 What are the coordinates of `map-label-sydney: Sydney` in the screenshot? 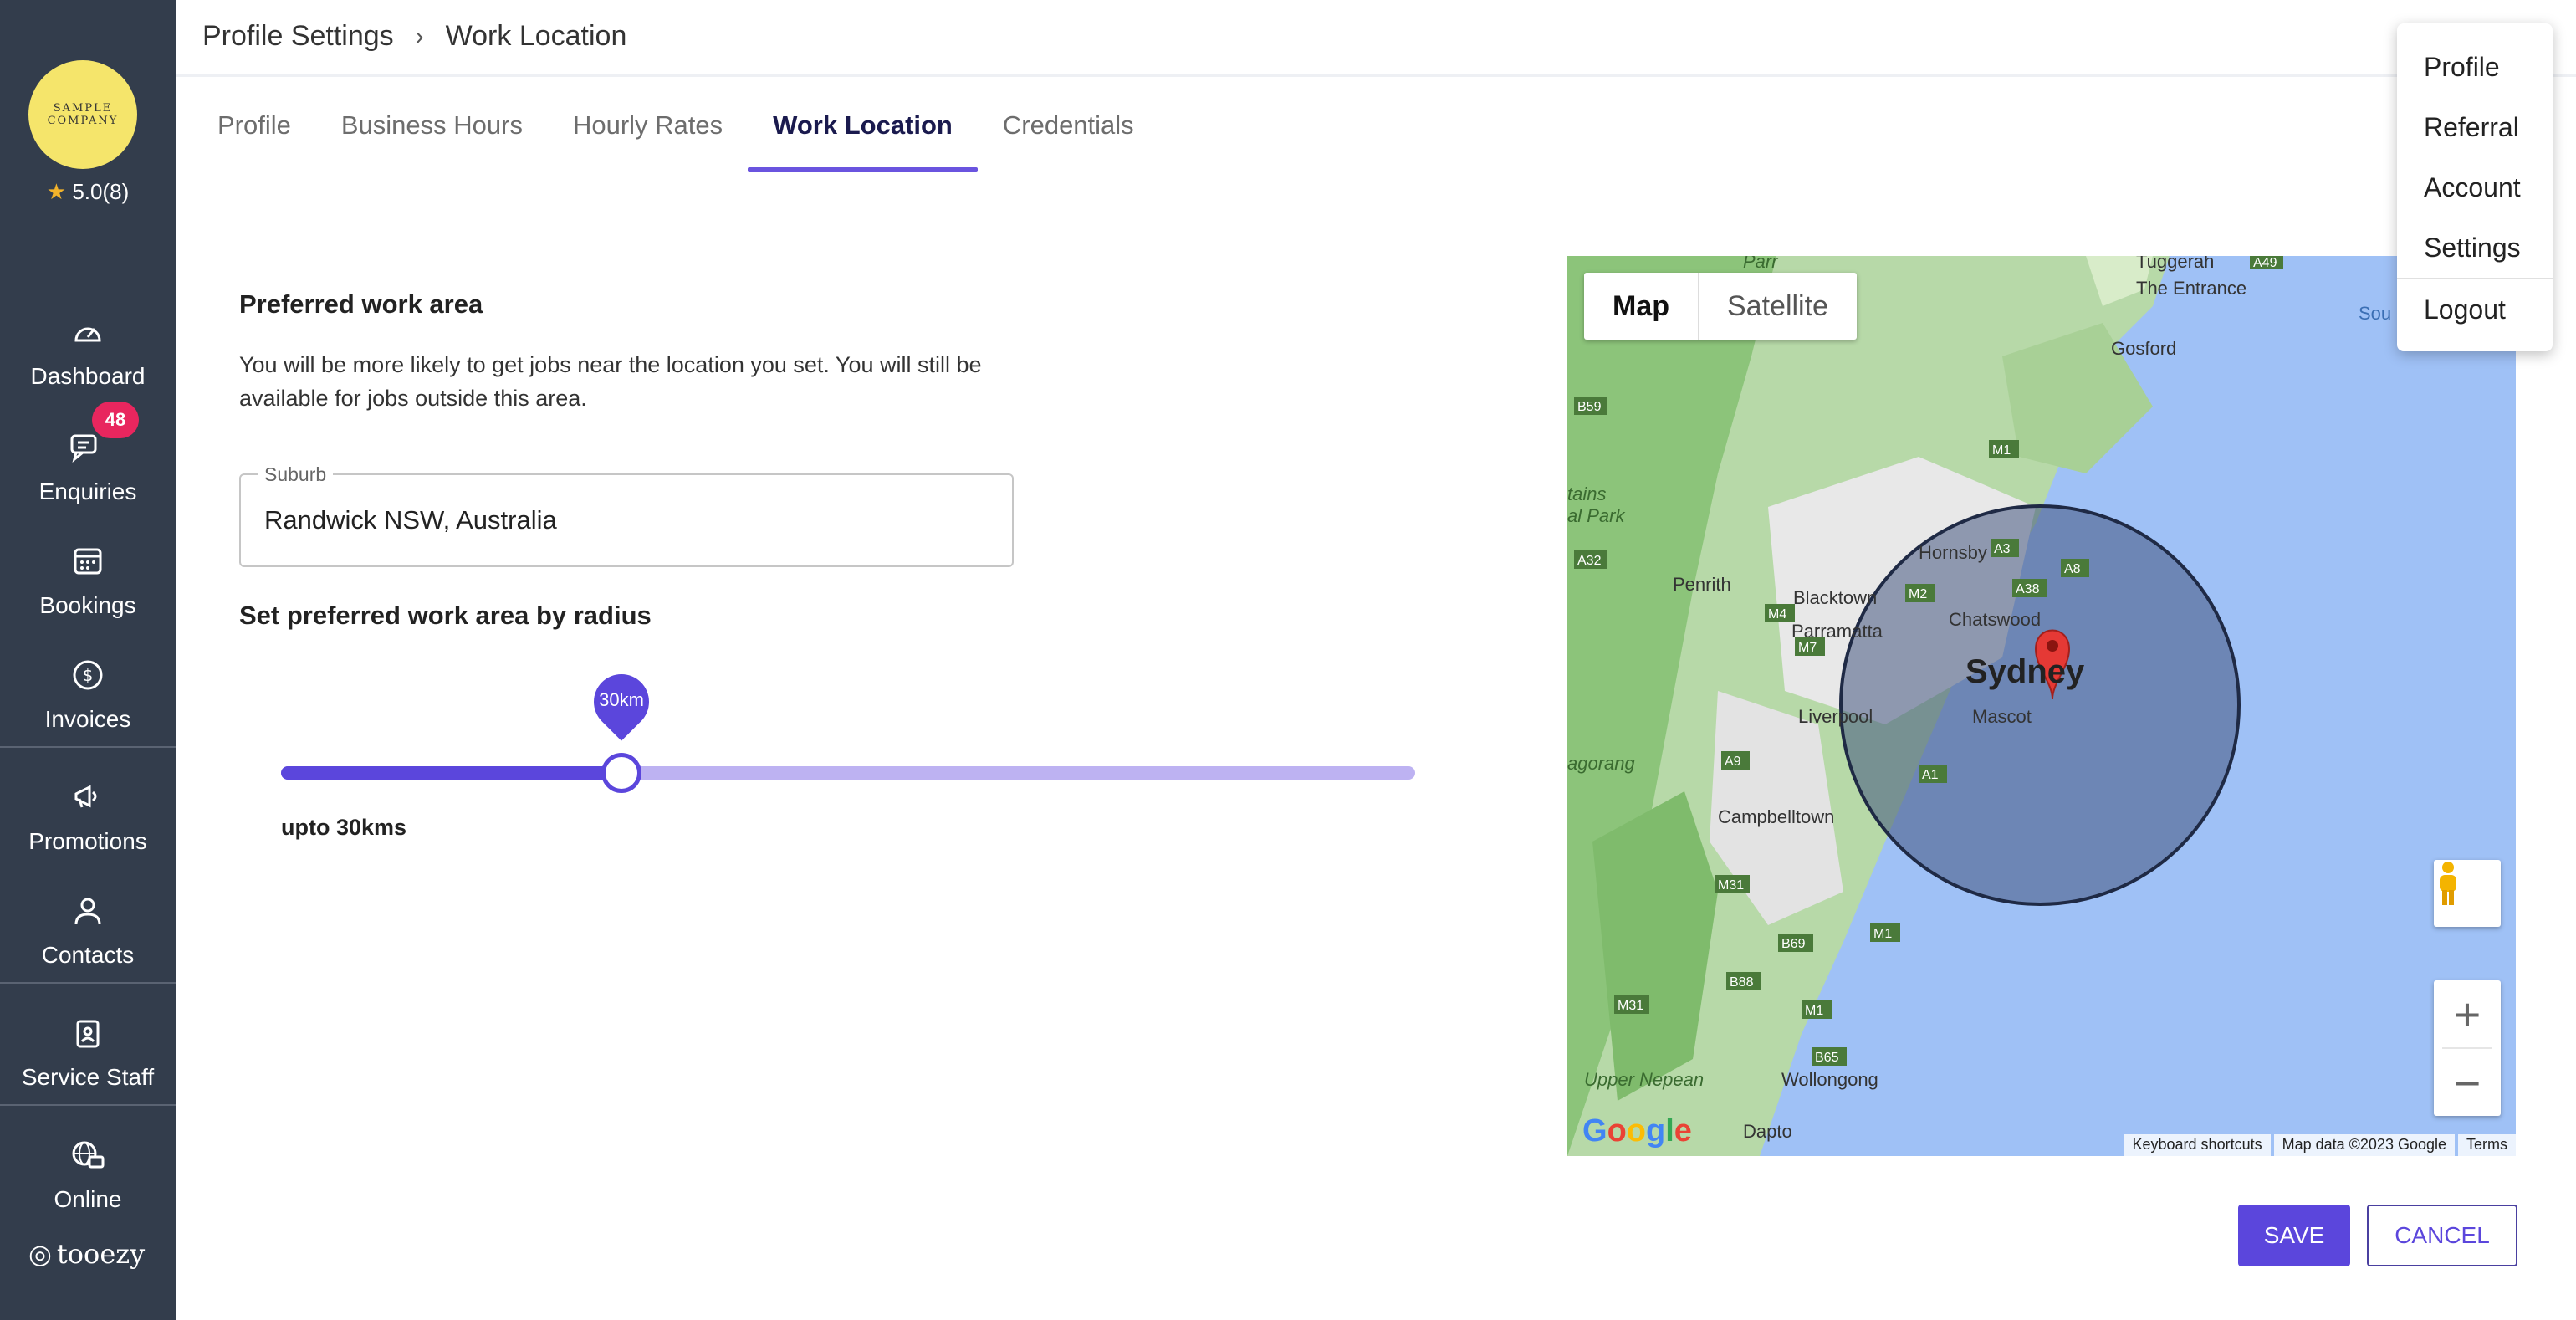 It's located at (2025, 672).